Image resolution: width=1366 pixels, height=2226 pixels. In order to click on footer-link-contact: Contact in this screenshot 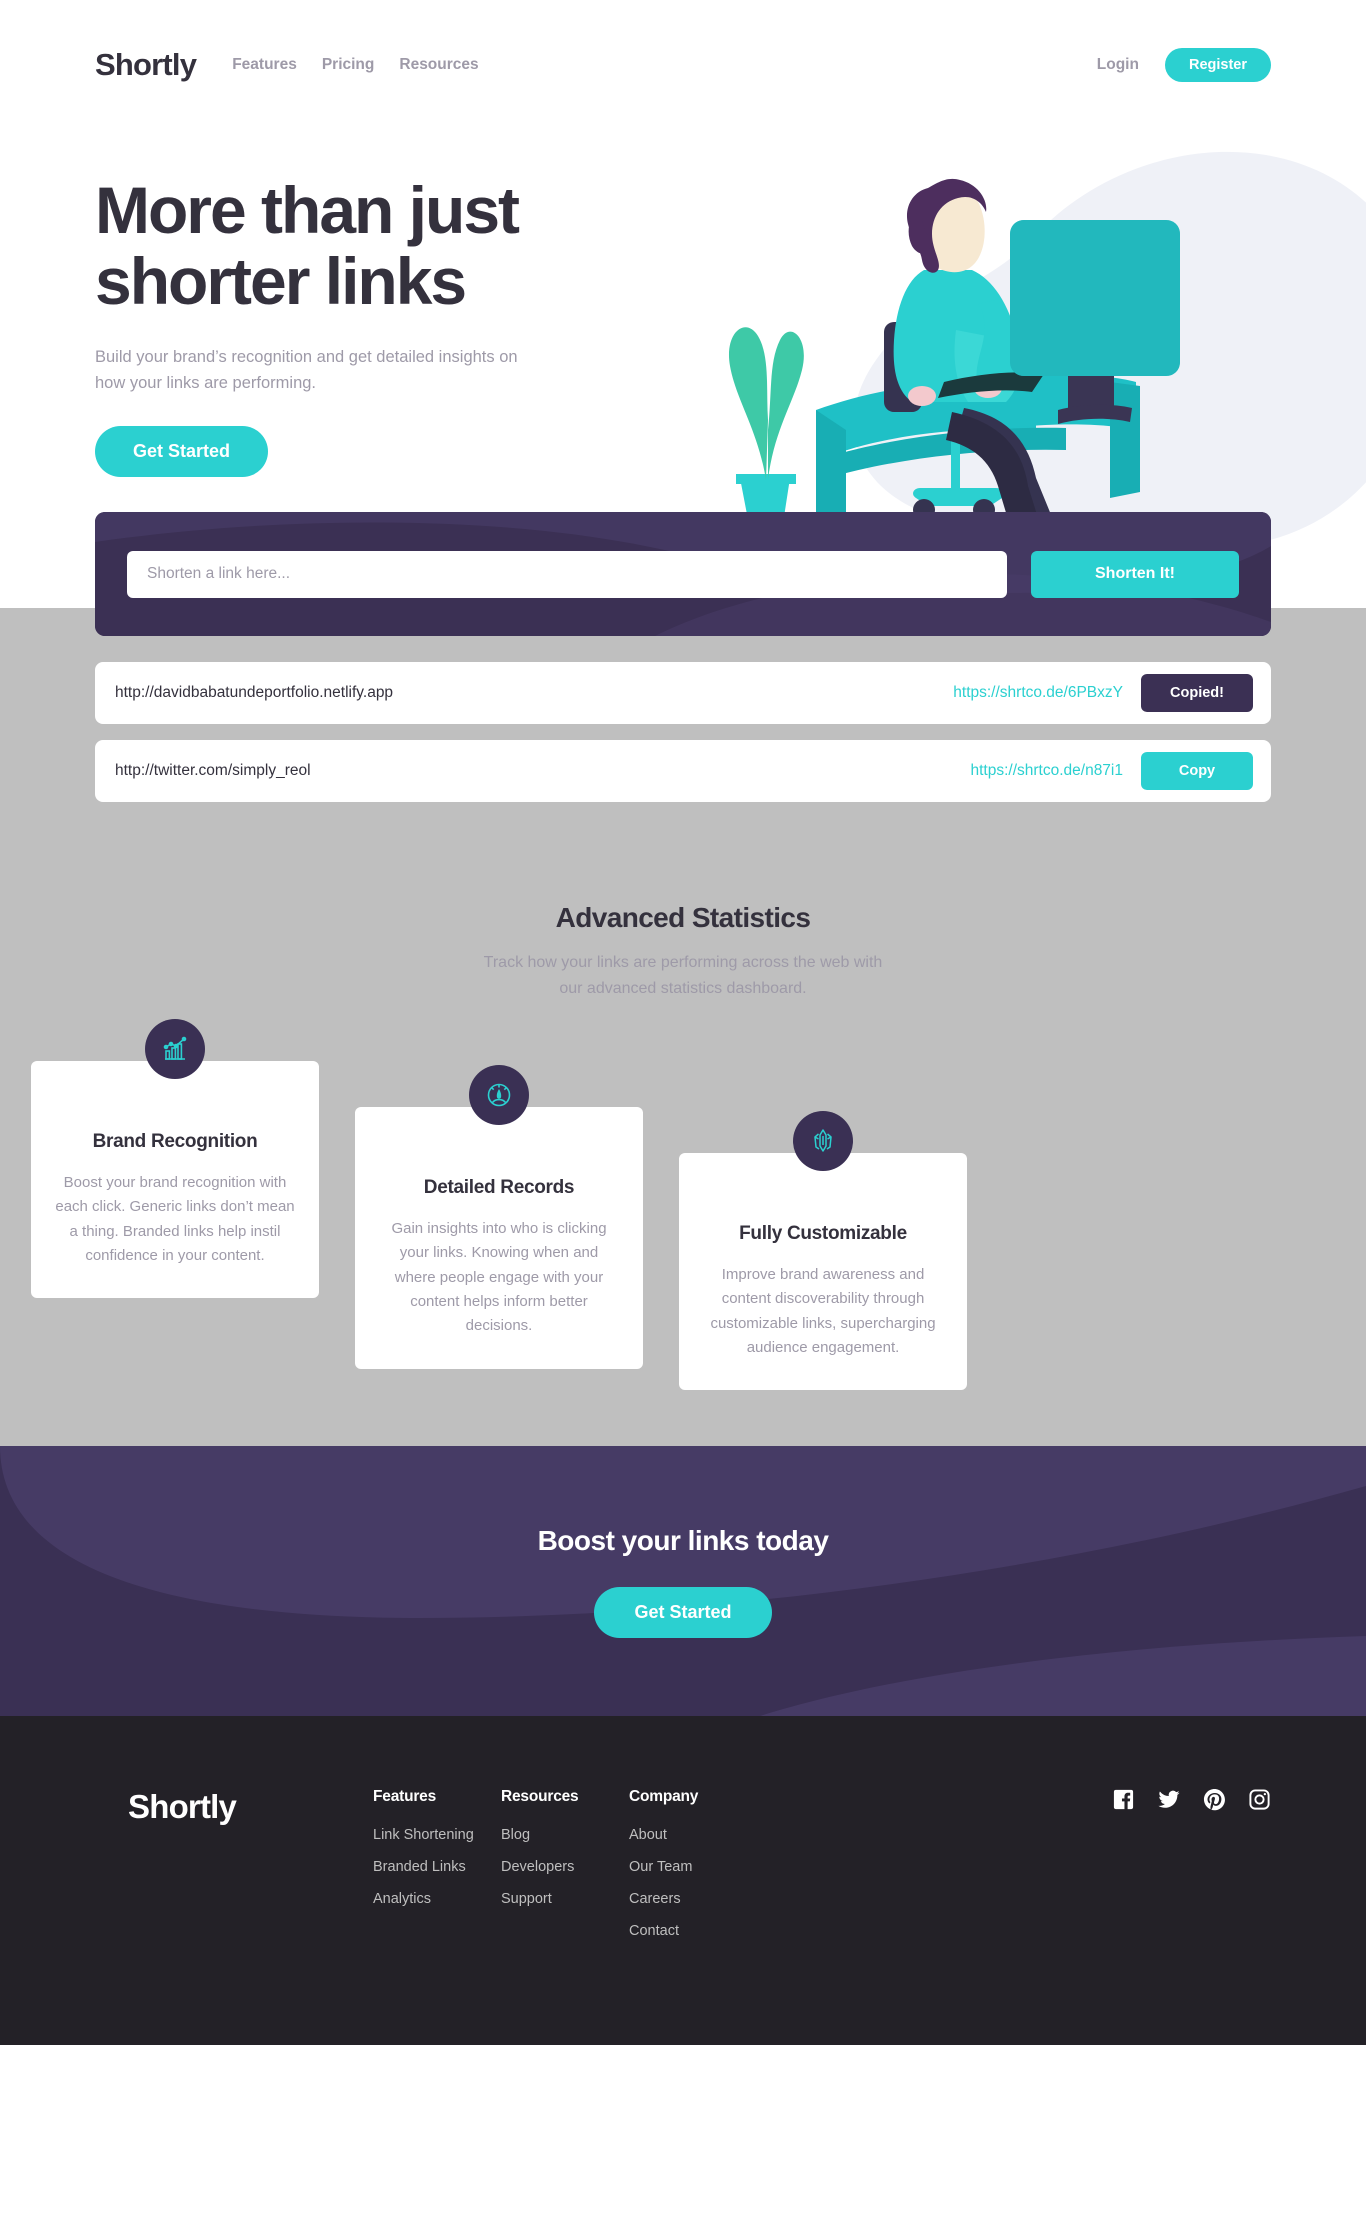, I will do `click(704, 1931)`.